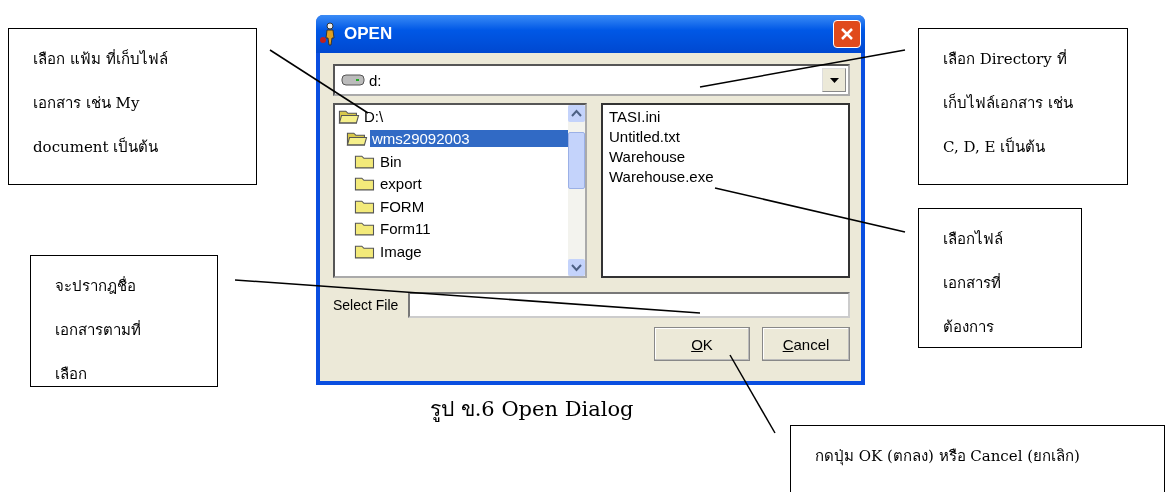  I want to click on folder-item: Bin, so click(391, 161).